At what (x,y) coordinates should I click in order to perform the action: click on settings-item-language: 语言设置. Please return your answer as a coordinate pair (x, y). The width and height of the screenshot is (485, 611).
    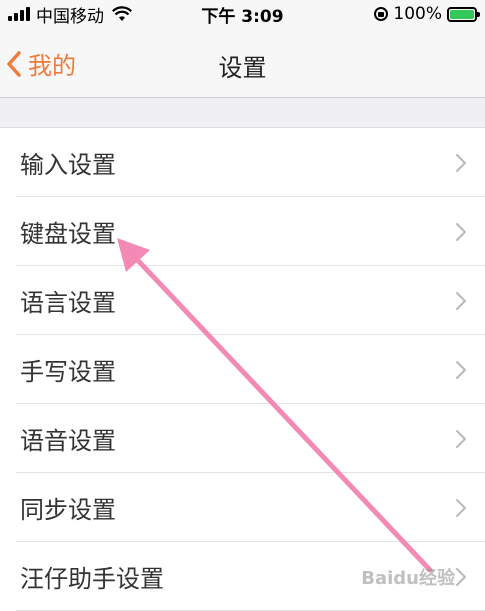
    Looking at the image, I should click on (242, 300).